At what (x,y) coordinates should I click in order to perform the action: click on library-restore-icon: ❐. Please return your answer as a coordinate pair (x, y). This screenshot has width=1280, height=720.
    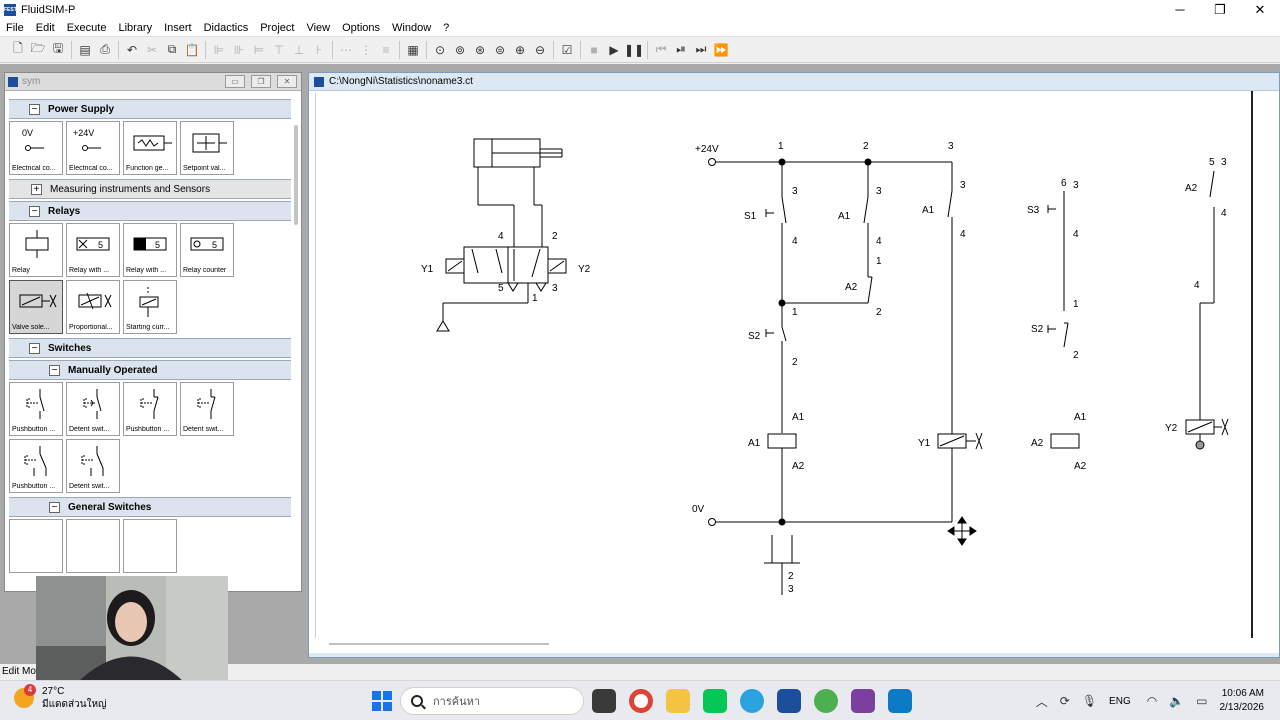
    Looking at the image, I should click on (261, 81).